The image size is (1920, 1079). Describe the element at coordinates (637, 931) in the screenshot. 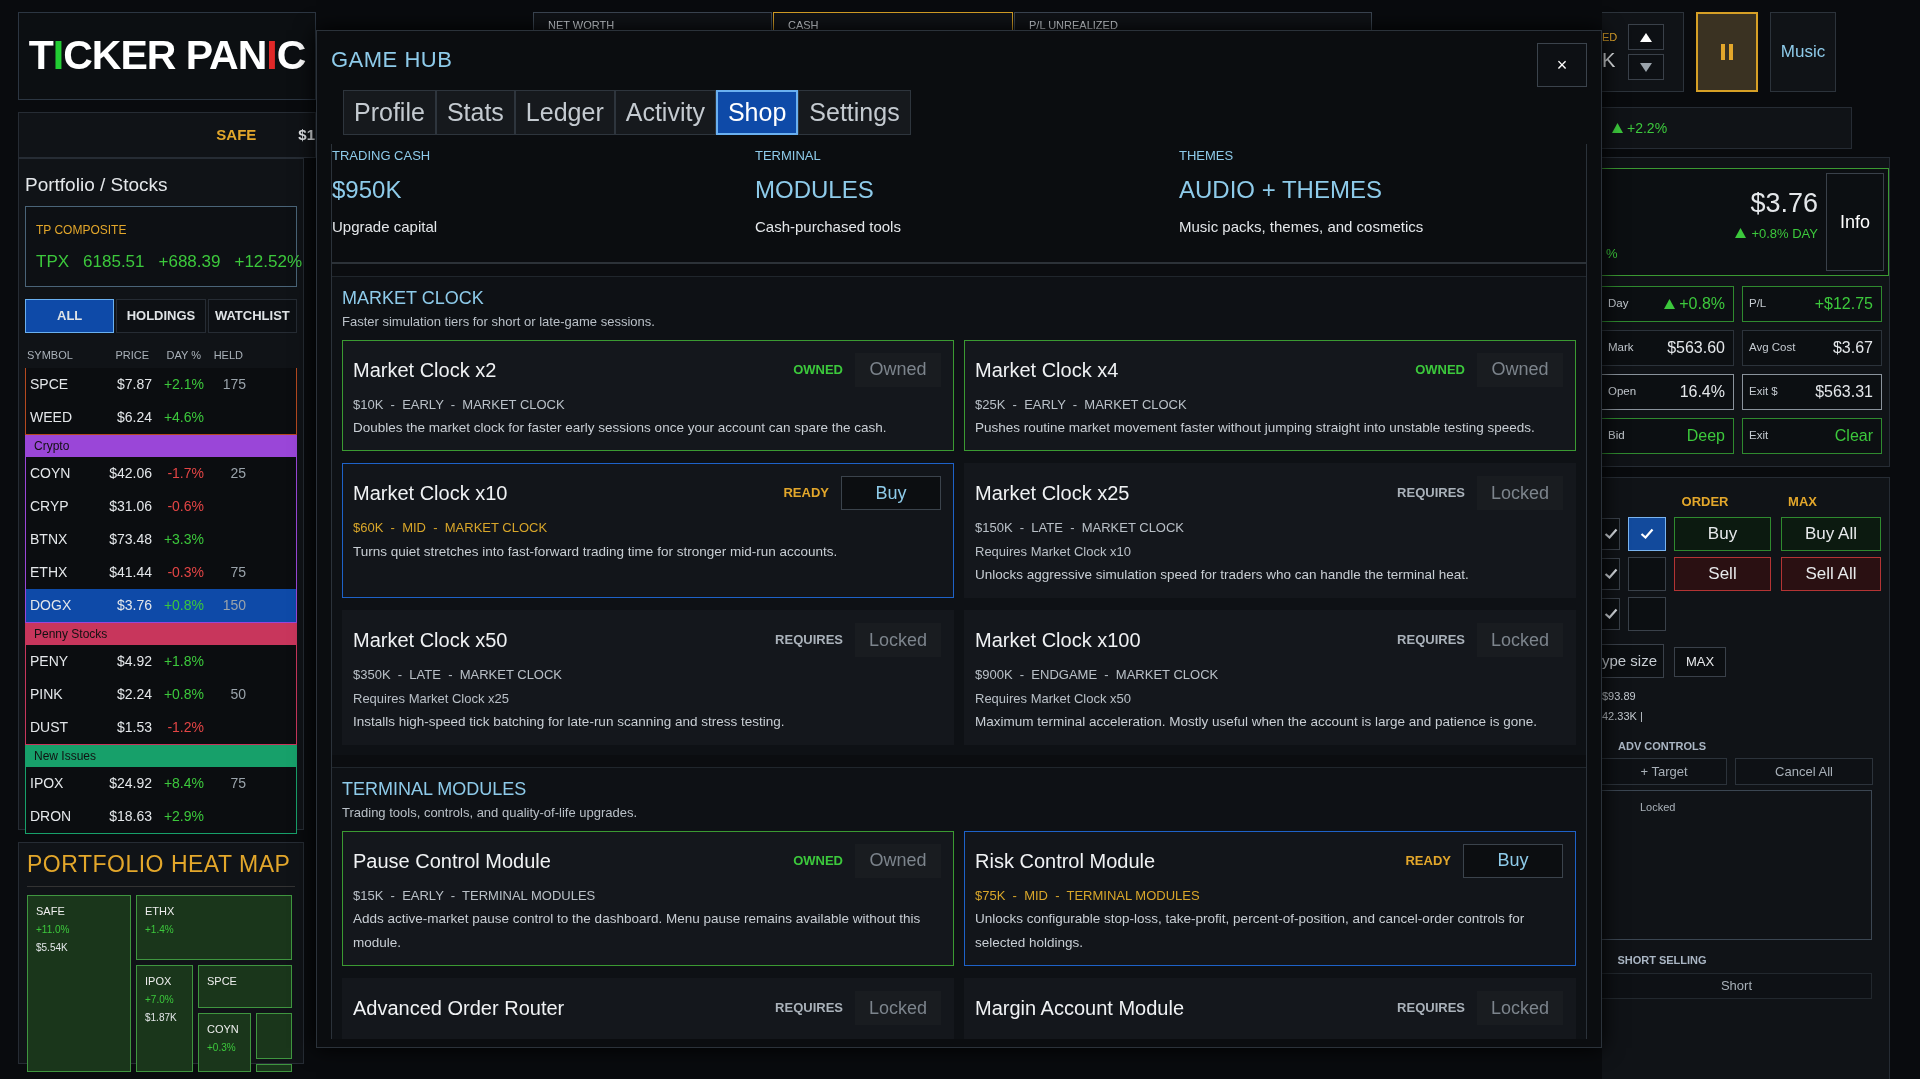

I see `item-description: Adds active-market pause control to the dashboard. Menu pause remains available without this module.` at that location.